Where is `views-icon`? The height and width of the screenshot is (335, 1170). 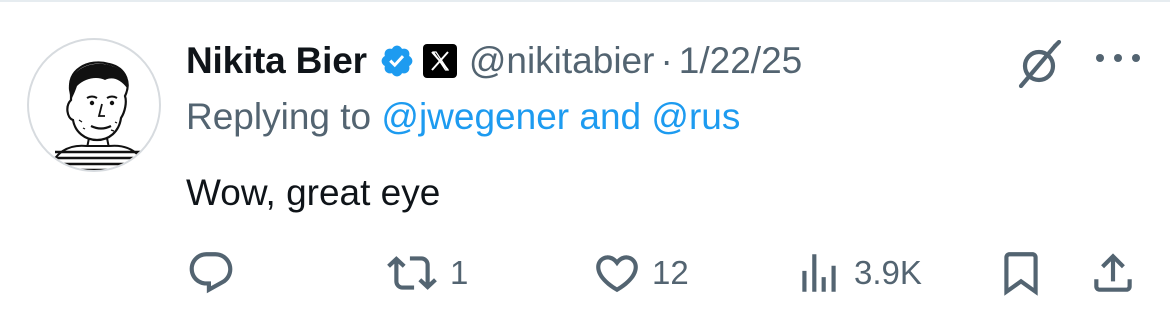
views-icon is located at coordinates (819, 273).